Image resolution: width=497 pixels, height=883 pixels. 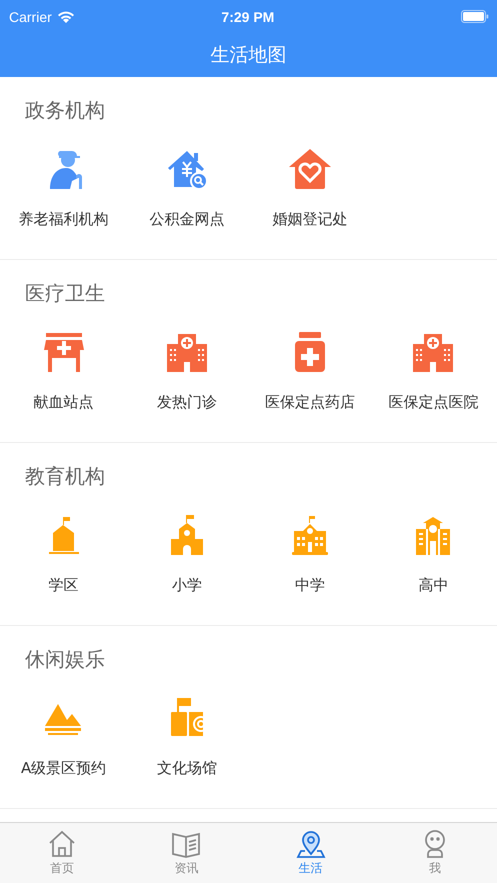 What do you see at coordinates (64, 293) in the screenshot?
I see `section-title: 医疗卫生` at bounding box center [64, 293].